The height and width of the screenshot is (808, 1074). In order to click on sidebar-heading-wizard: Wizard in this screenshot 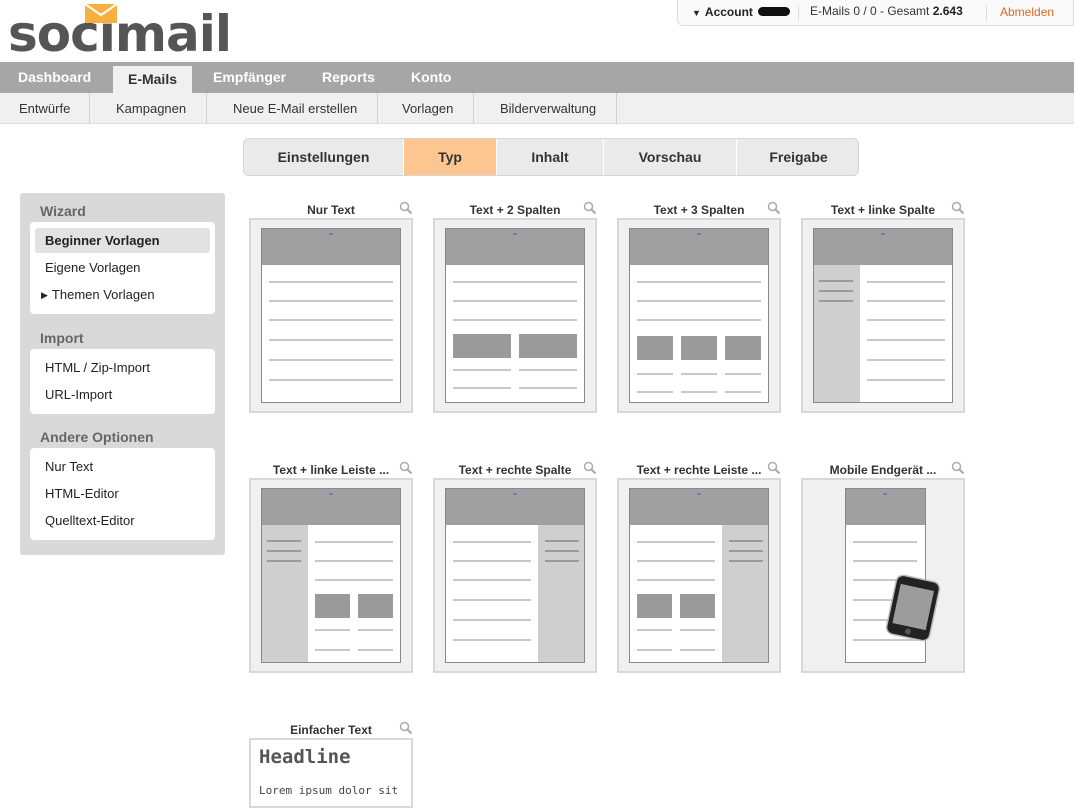, I will do `click(63, 211)`.